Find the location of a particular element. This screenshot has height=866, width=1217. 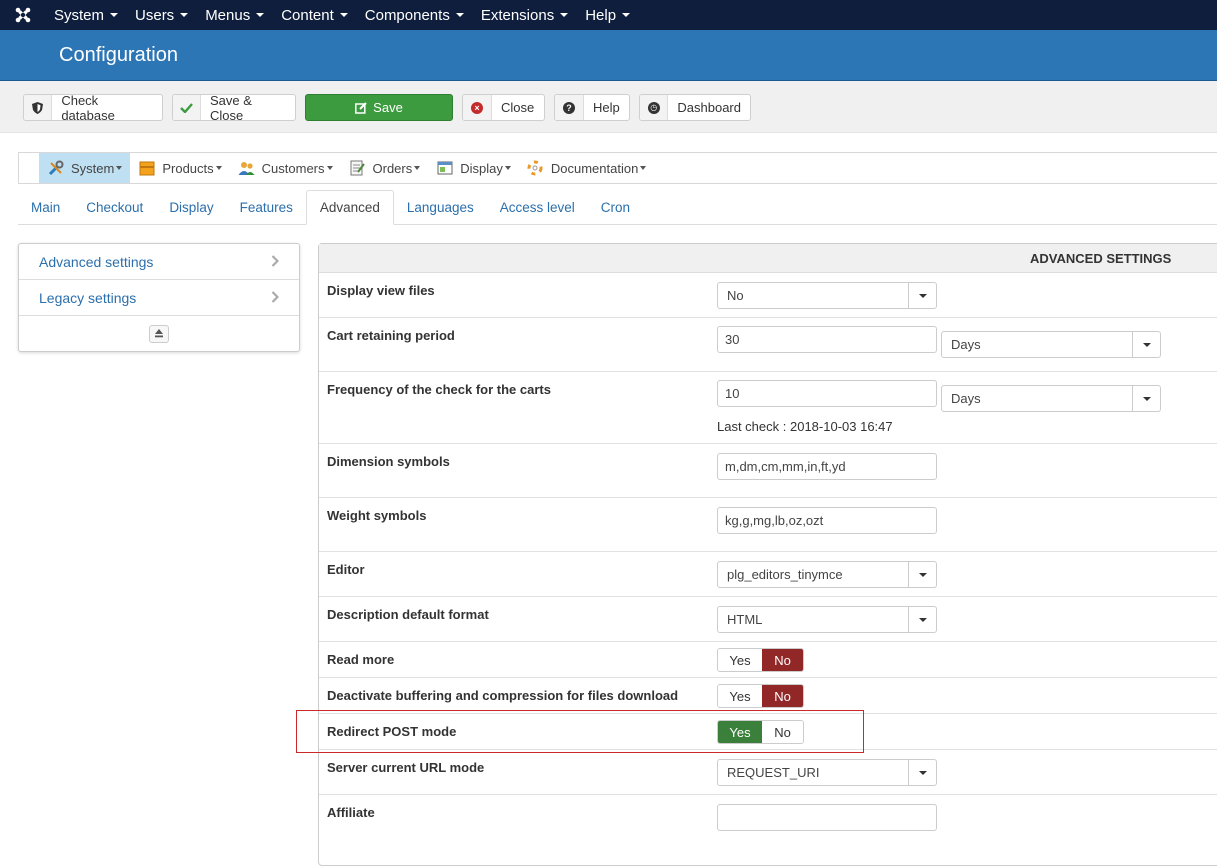

row-read-more: Read more Yes No is located at coordinates (768, 660).